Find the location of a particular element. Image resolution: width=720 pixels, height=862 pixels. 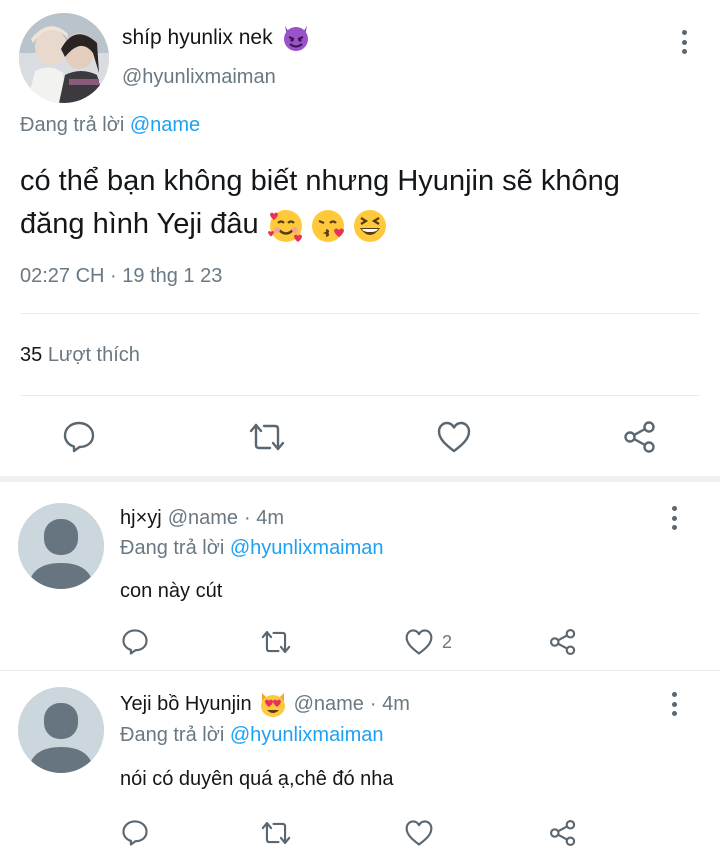

reply-author-name: Yeji bồ Hyunjin is located at coordinates (186, 704).